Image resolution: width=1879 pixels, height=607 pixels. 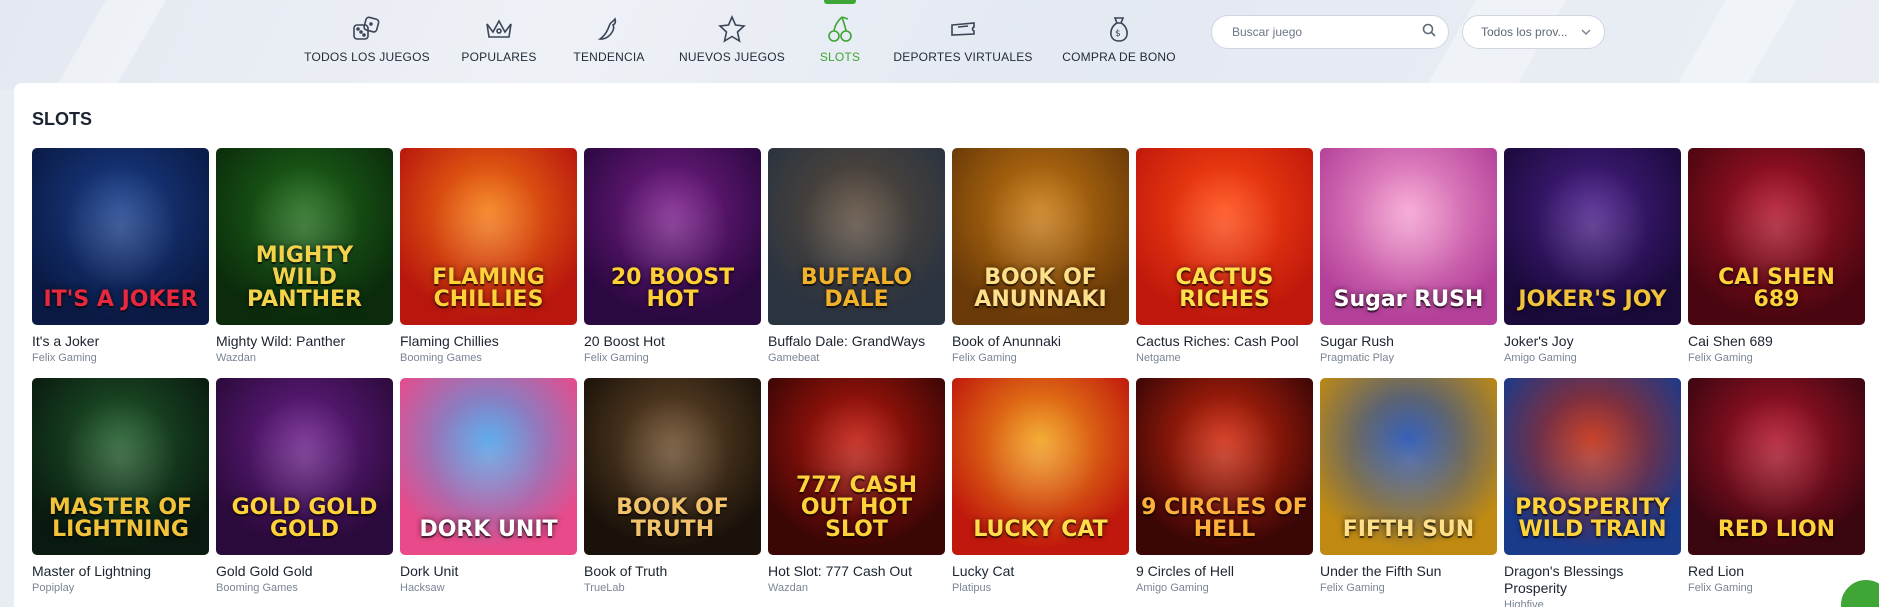 I want to click on nav-item-compra-de-bono: $ COMPRA DE BONO, so click(x=1119, y=41).